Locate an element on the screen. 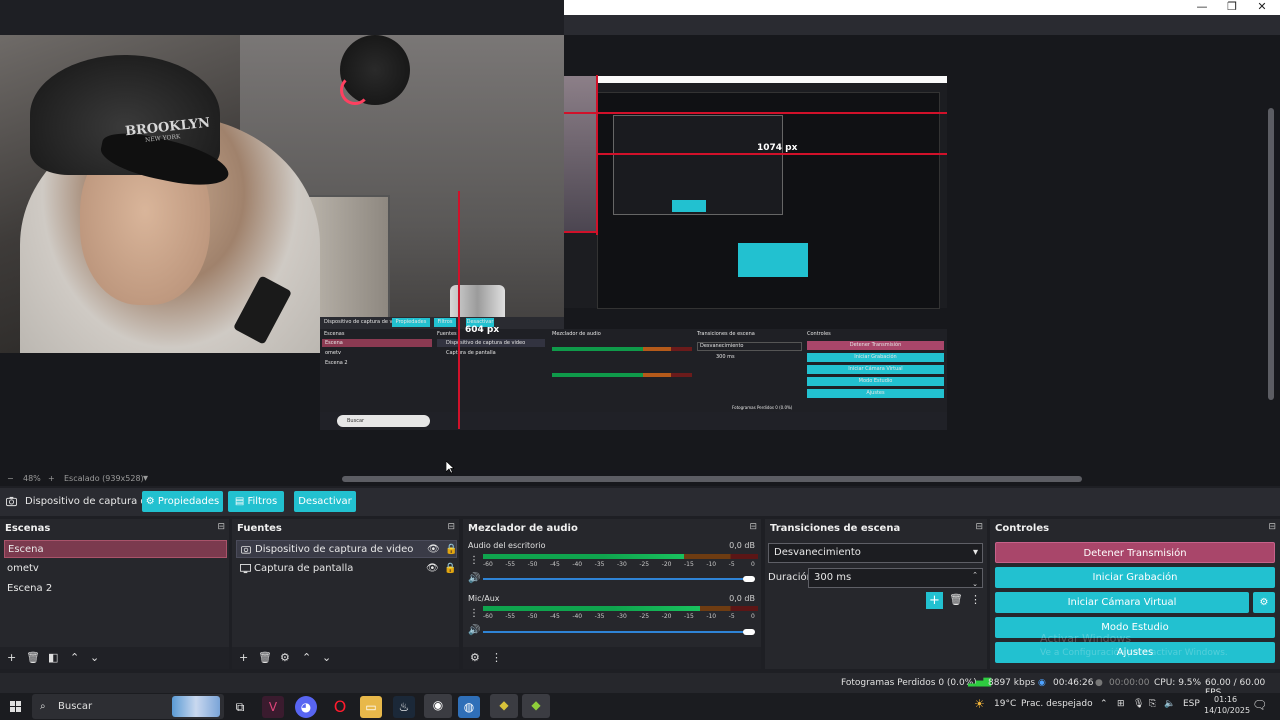 The image size is (1280, 720). close-button: ✕ is located at coordinates (1262, 7).